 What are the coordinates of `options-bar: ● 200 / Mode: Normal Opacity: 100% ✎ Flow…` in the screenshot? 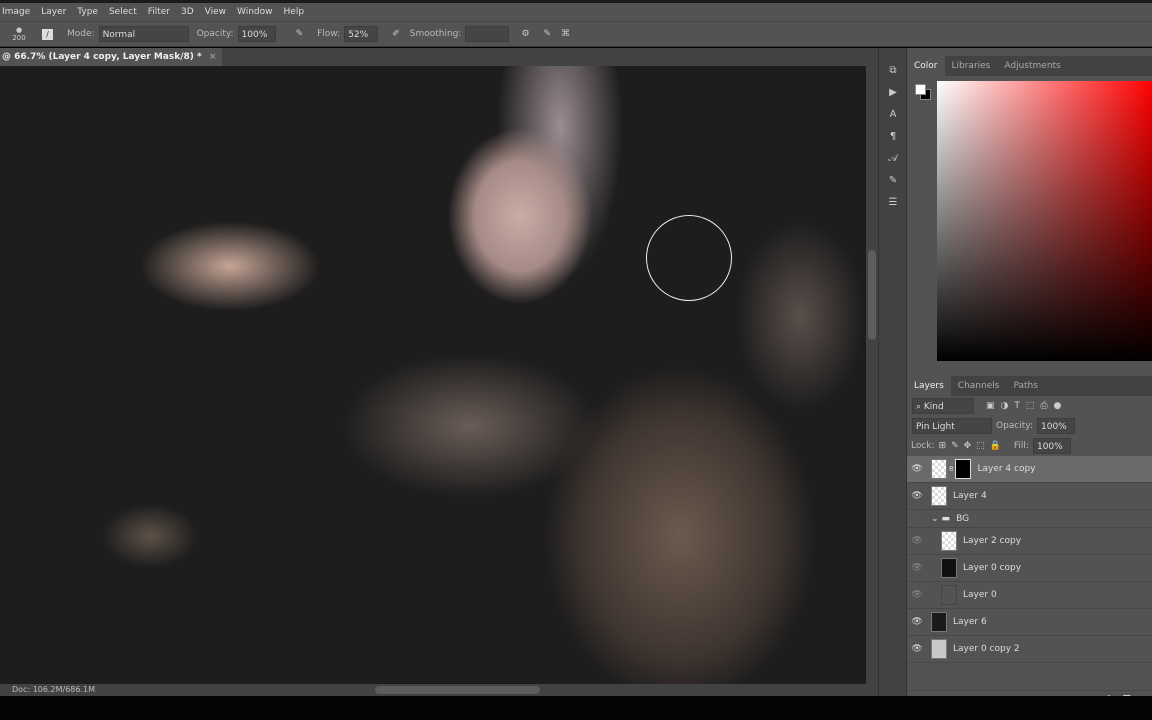 It's located at (576, 34).